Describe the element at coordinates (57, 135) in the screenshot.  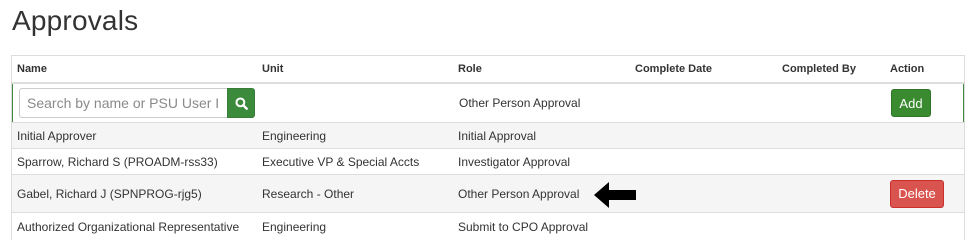
I see `row-name: Initial Approver` at that location.